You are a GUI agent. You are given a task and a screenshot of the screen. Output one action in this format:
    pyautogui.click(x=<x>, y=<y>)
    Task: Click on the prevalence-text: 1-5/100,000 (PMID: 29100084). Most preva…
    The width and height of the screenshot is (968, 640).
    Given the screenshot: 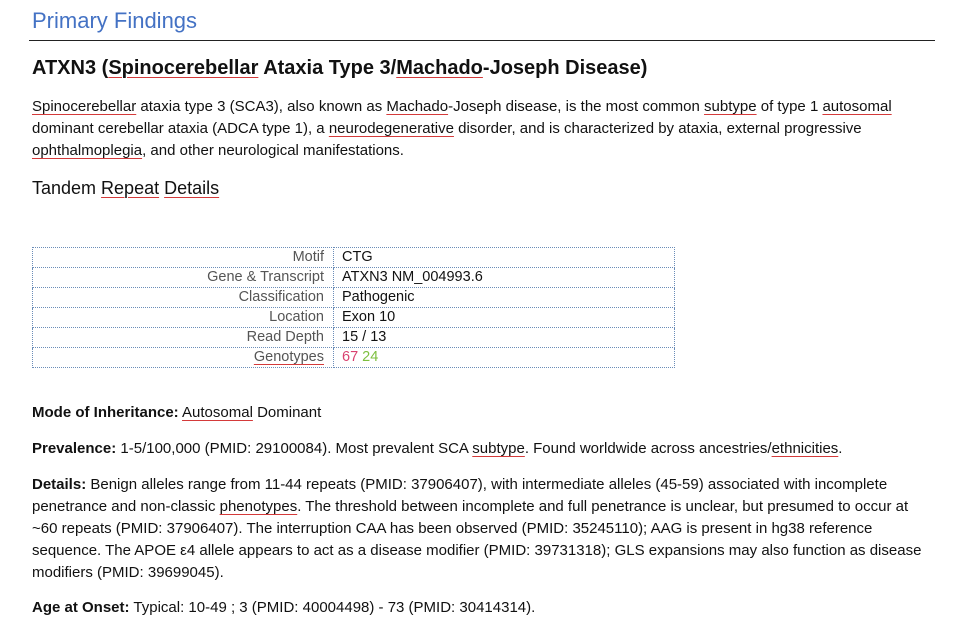 What is the action you would take?
    pyautogui.click(x=294, y=448)
    